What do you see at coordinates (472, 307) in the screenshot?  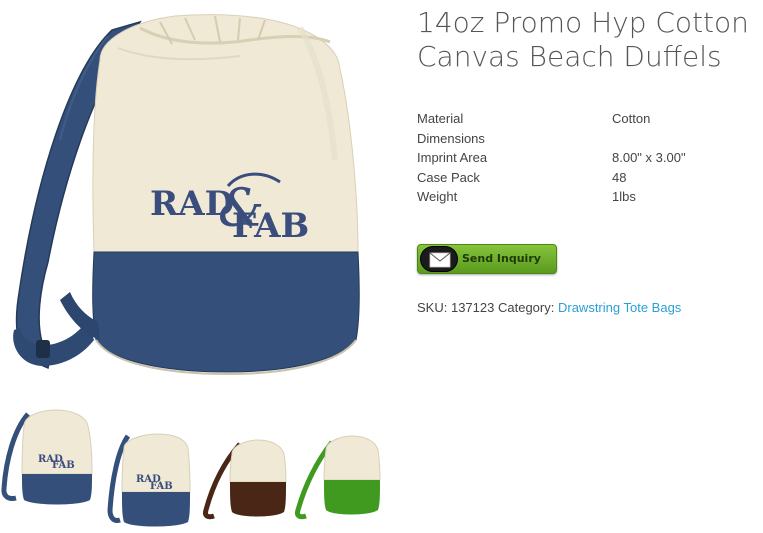 I see `sku-value: 137123` at bounding box center [472, 307].